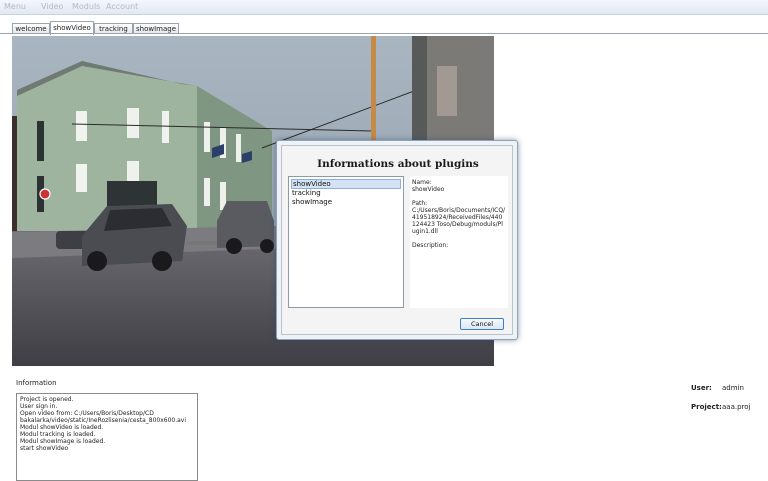 The height and width of the screenshot is (481, 768). Describe the element at coordinates (52, 6) in the screenshot. I see `menu-video: Video` at that location.